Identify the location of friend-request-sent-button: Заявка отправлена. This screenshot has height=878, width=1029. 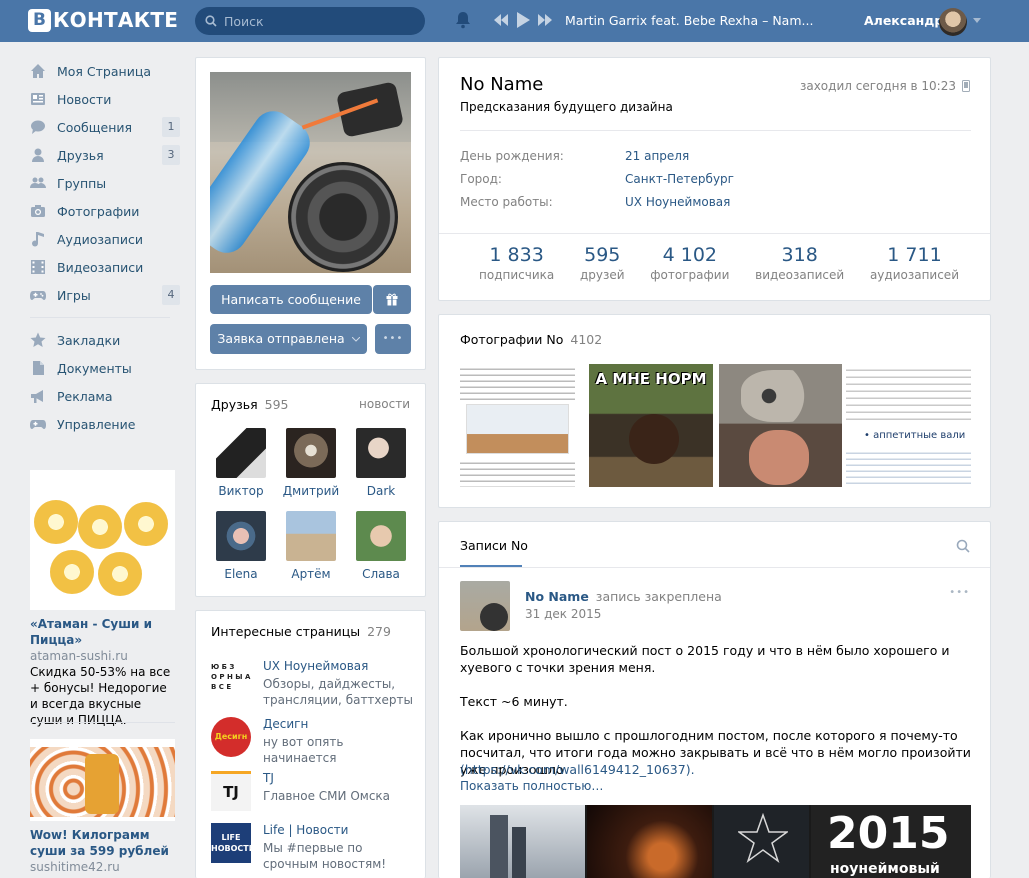
(288, 339).